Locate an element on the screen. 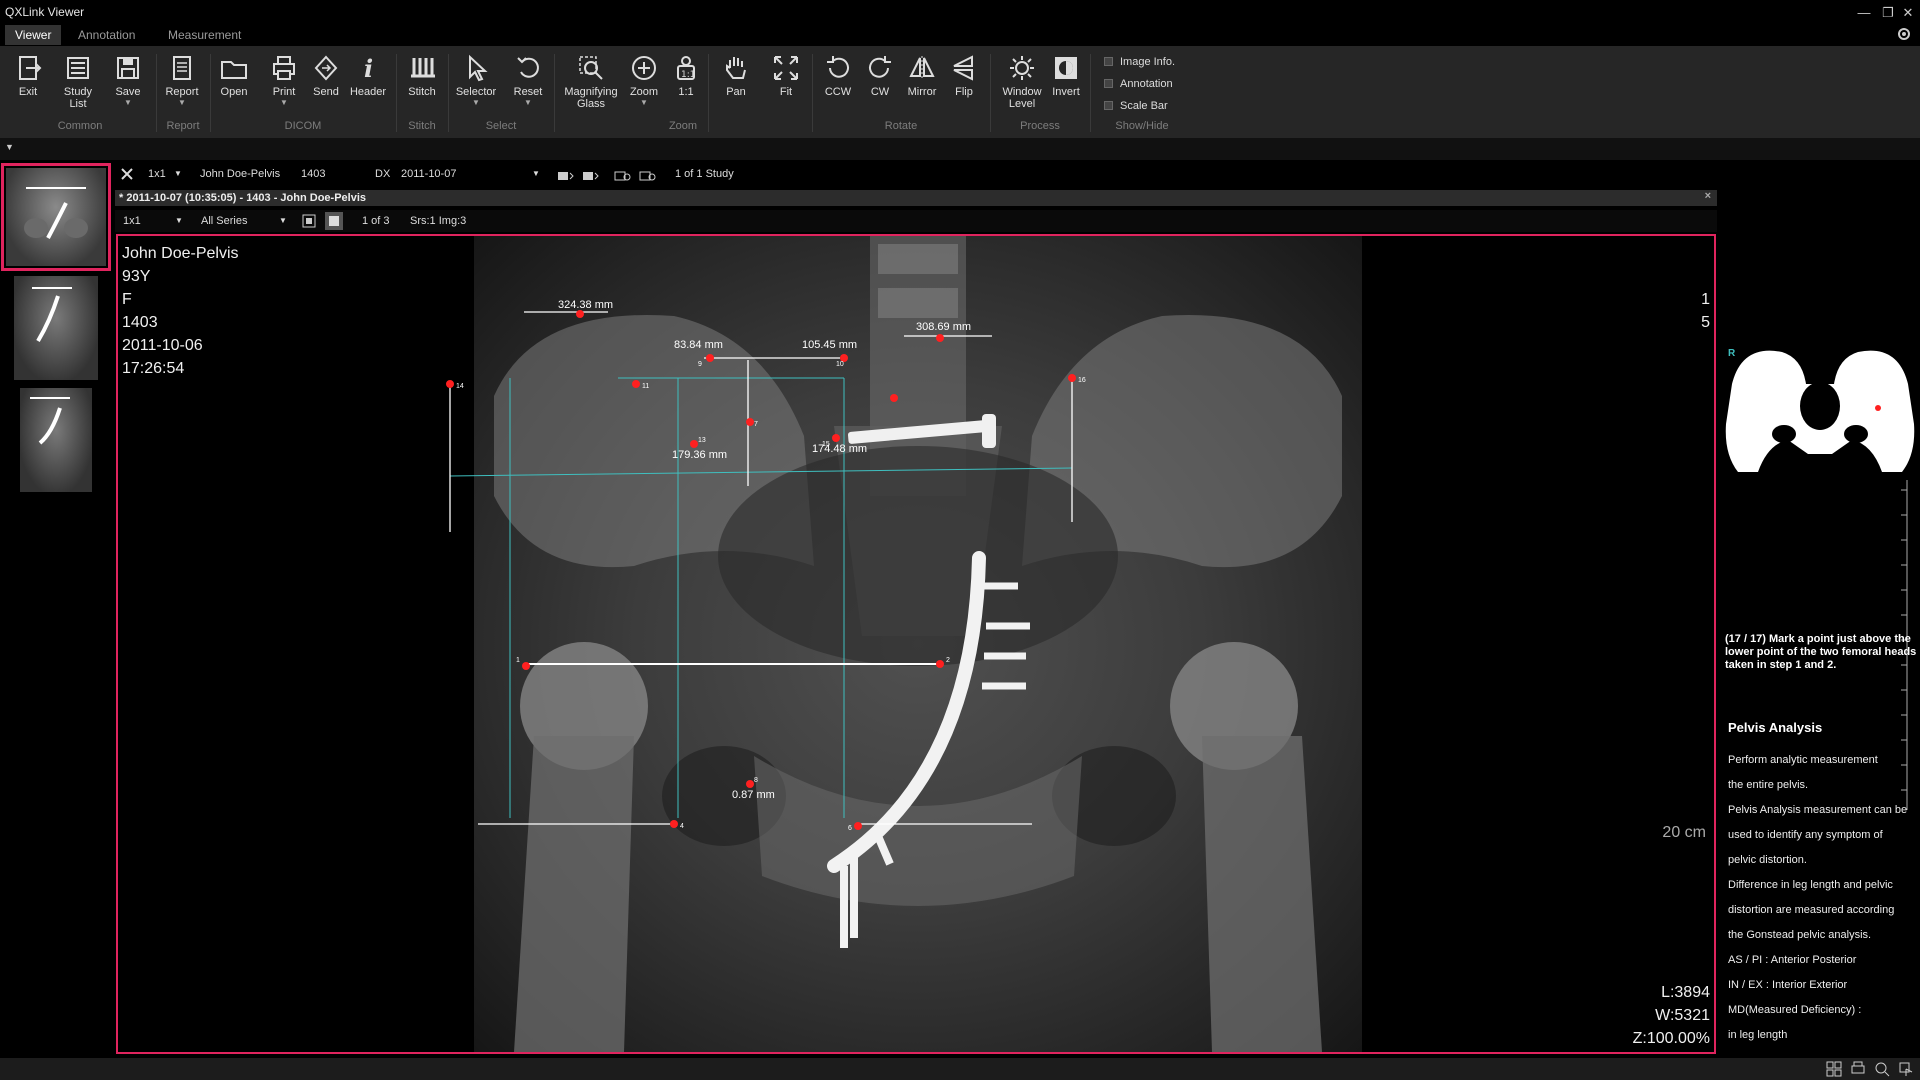 This screenshot has height=1080, width=1920. reset-dropdown-icon: ▼ is located at coordinates (528, 103).